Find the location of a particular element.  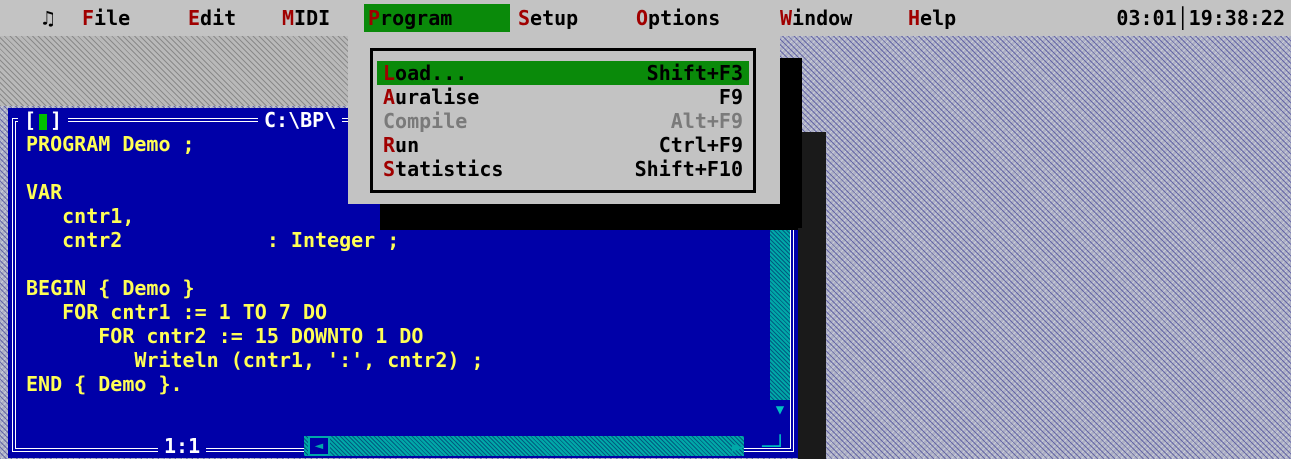

menu-edit: Edit is located at coordinates (212, 18).